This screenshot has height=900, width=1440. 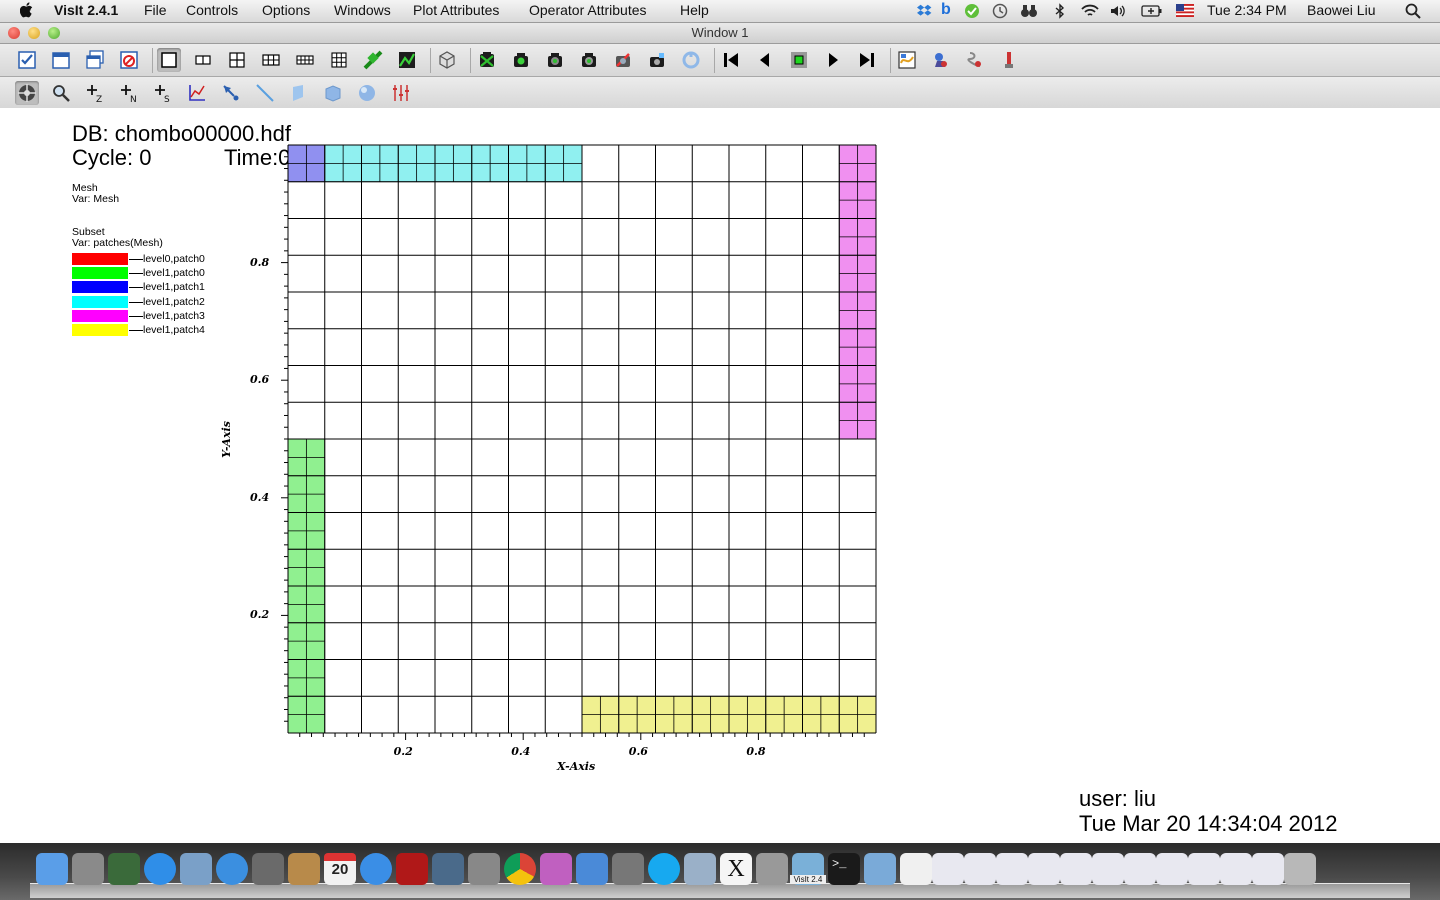 I want to click on delete-plots-icon, so click(x=589, y=60).